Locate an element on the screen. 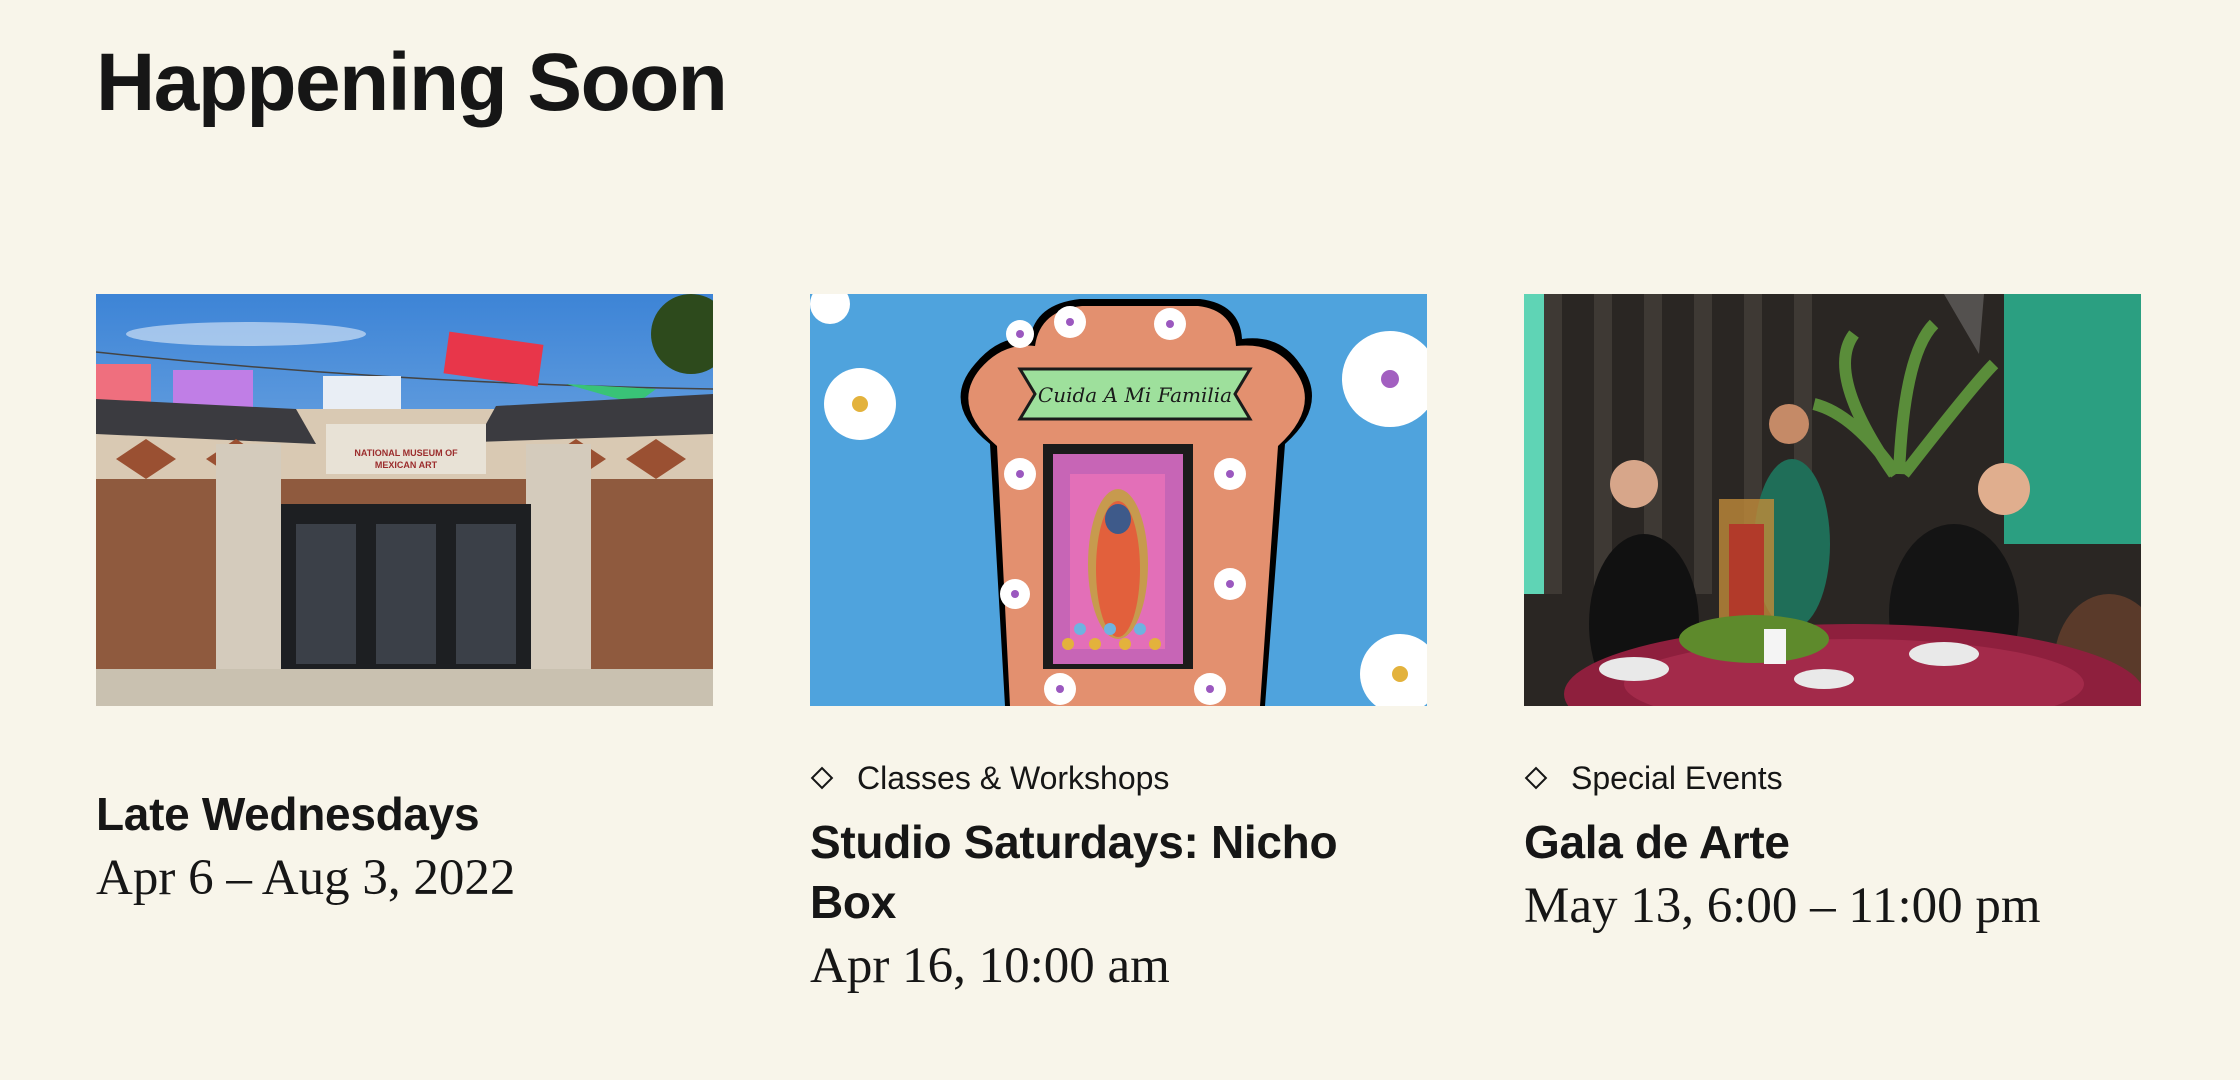  museum-sign-line1: NATIONAL MUSEUM OF is located at coordinates (406, 453).